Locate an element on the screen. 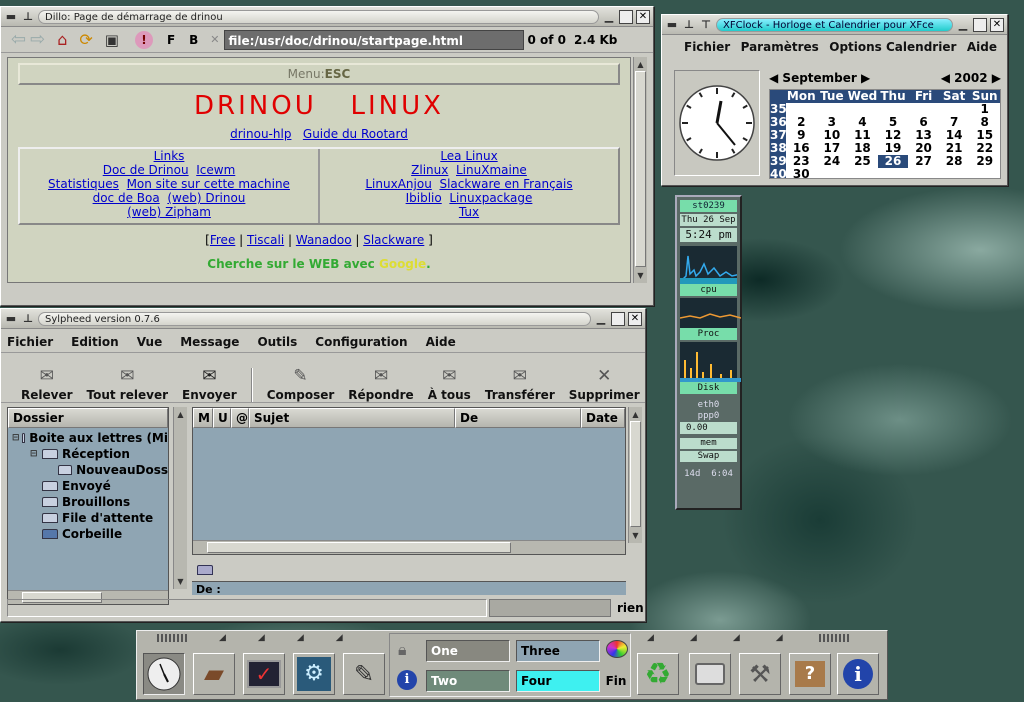  back-icon: ⇦ is located at coordinates (18, 39).